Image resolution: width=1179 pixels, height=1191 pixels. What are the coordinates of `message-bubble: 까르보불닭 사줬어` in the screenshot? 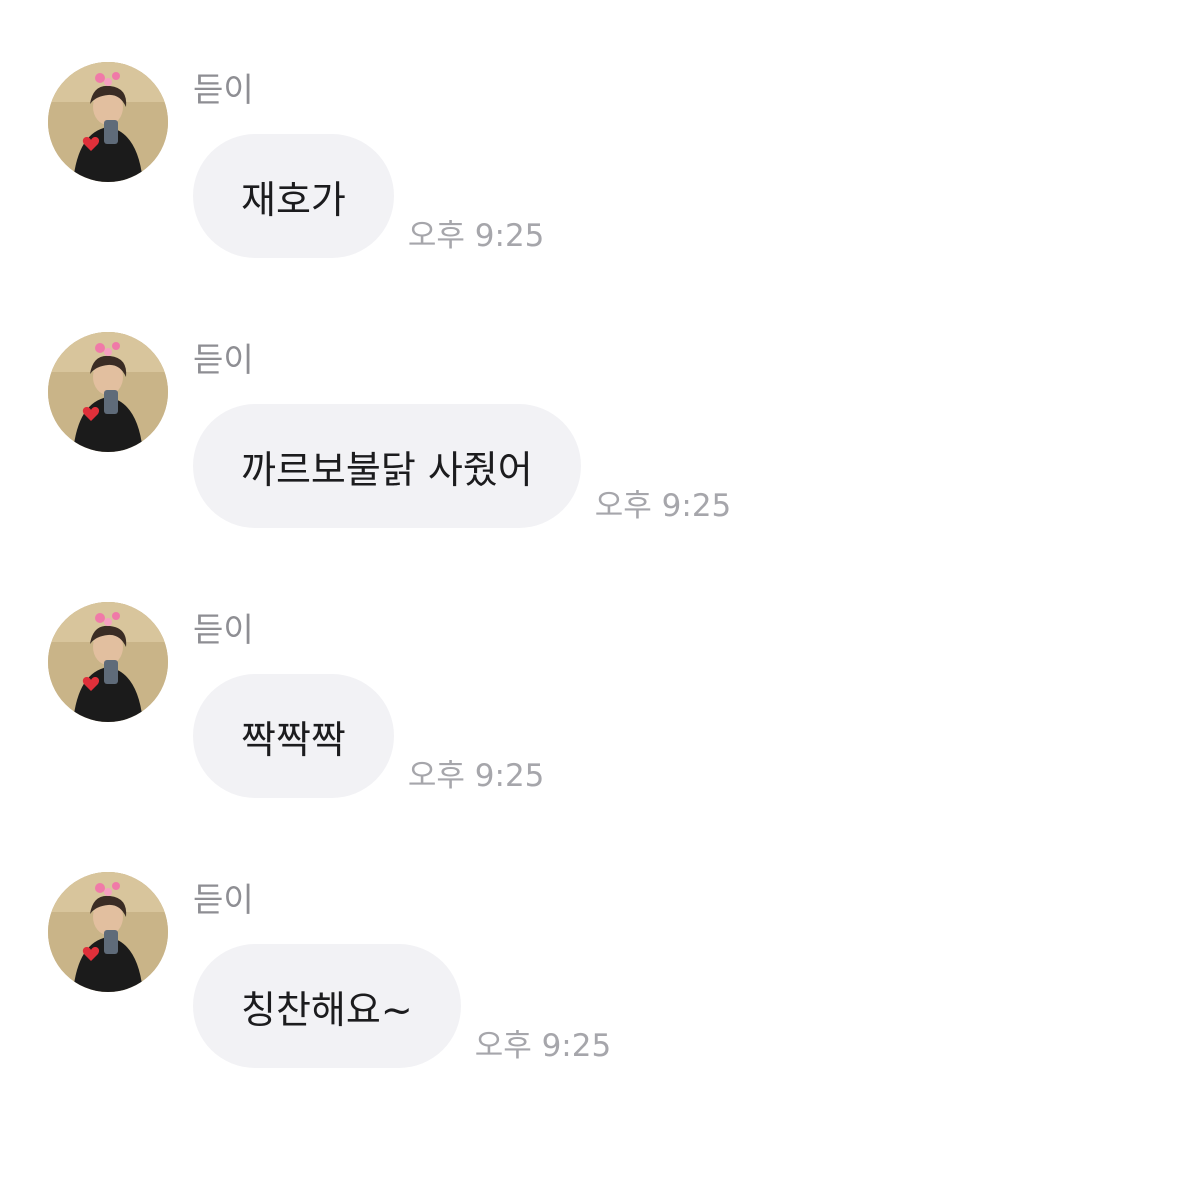 It's located at (387, 466).